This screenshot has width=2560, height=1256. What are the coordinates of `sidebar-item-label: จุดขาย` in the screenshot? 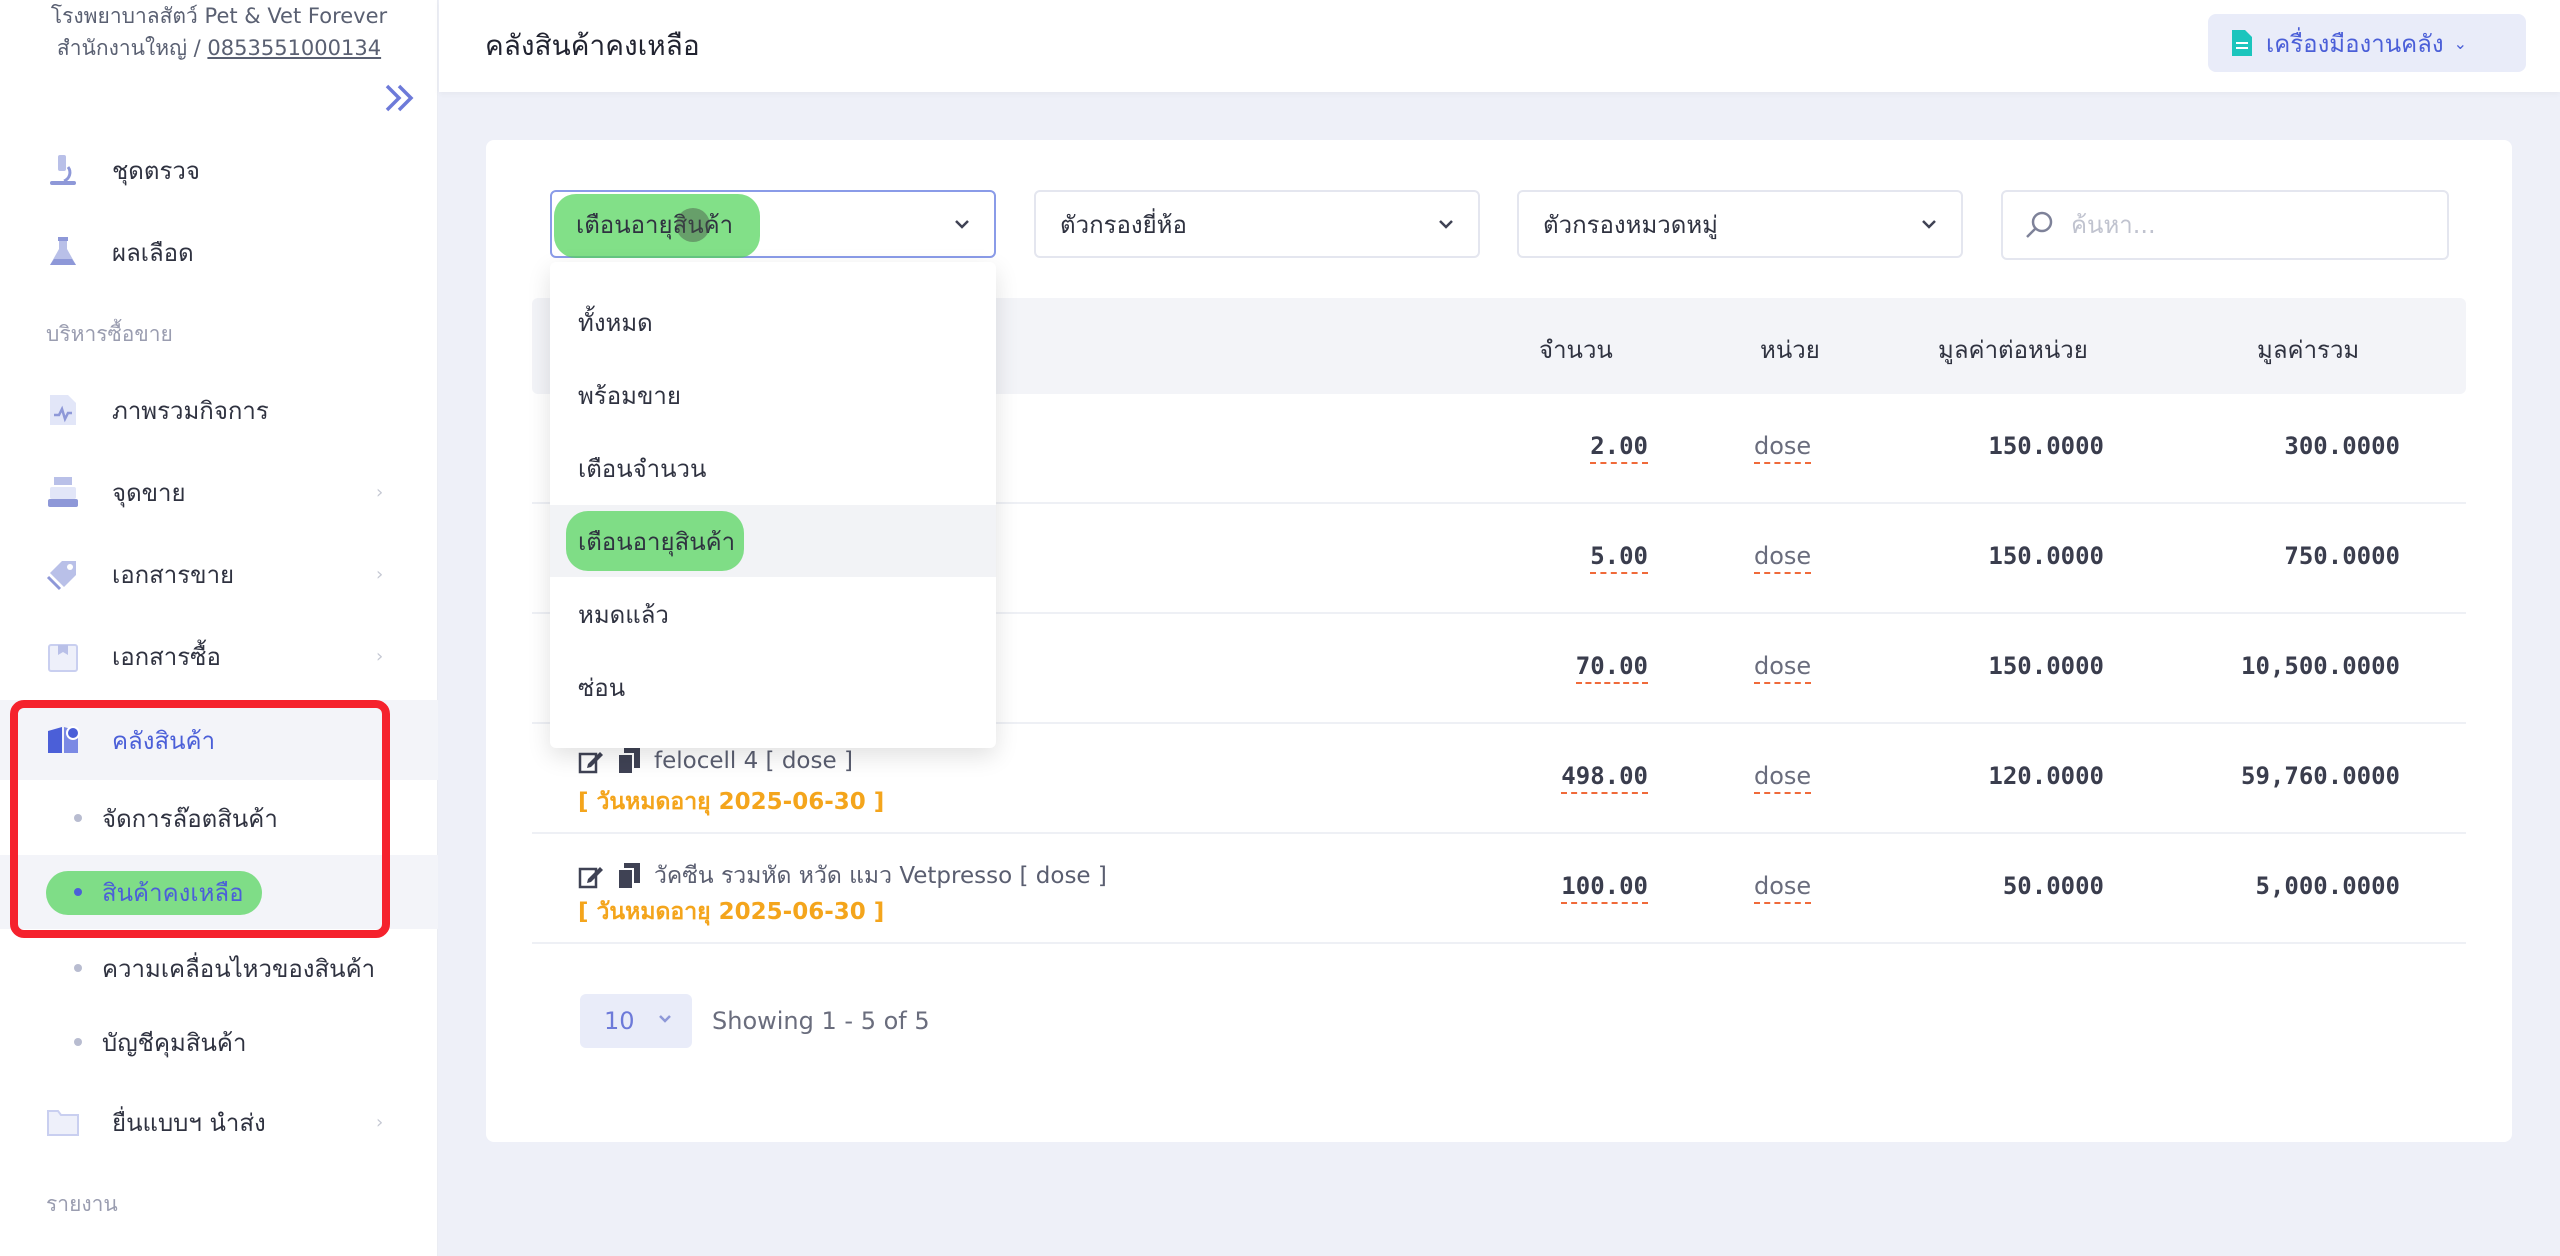 It's located at (149, 492).